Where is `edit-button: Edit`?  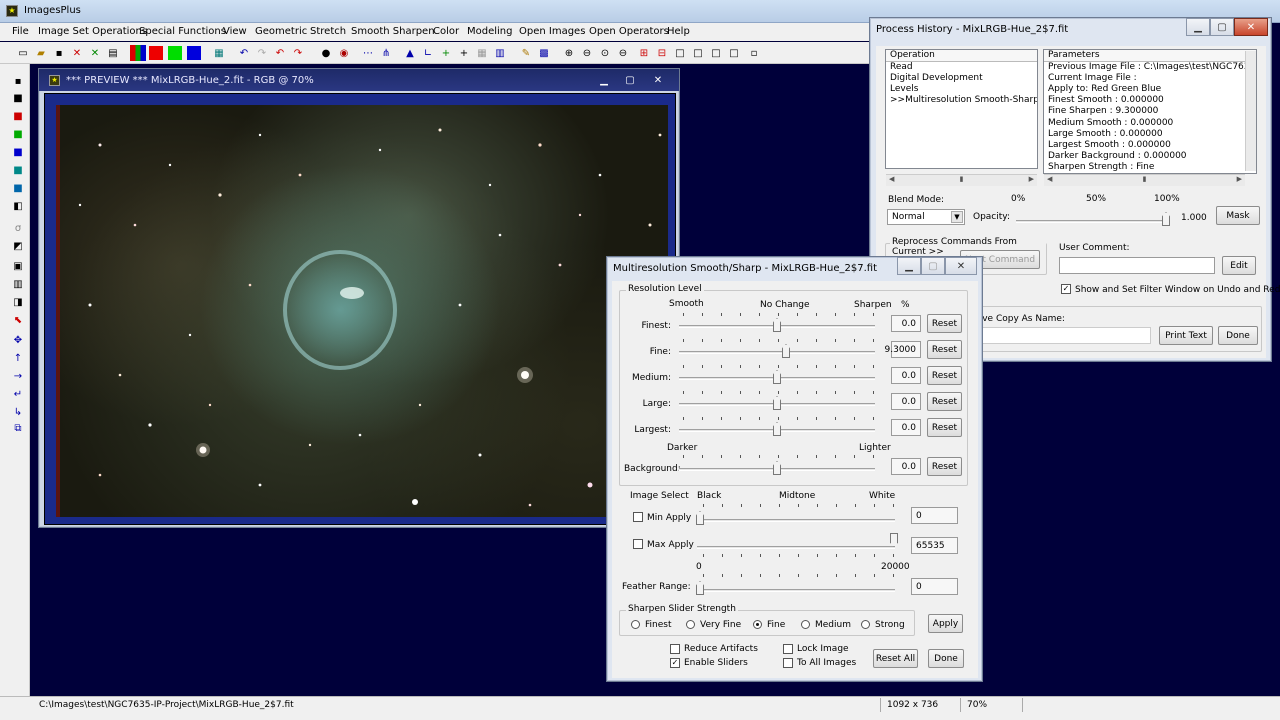
edit-button: Edit is located at coordinates (1239, 265).